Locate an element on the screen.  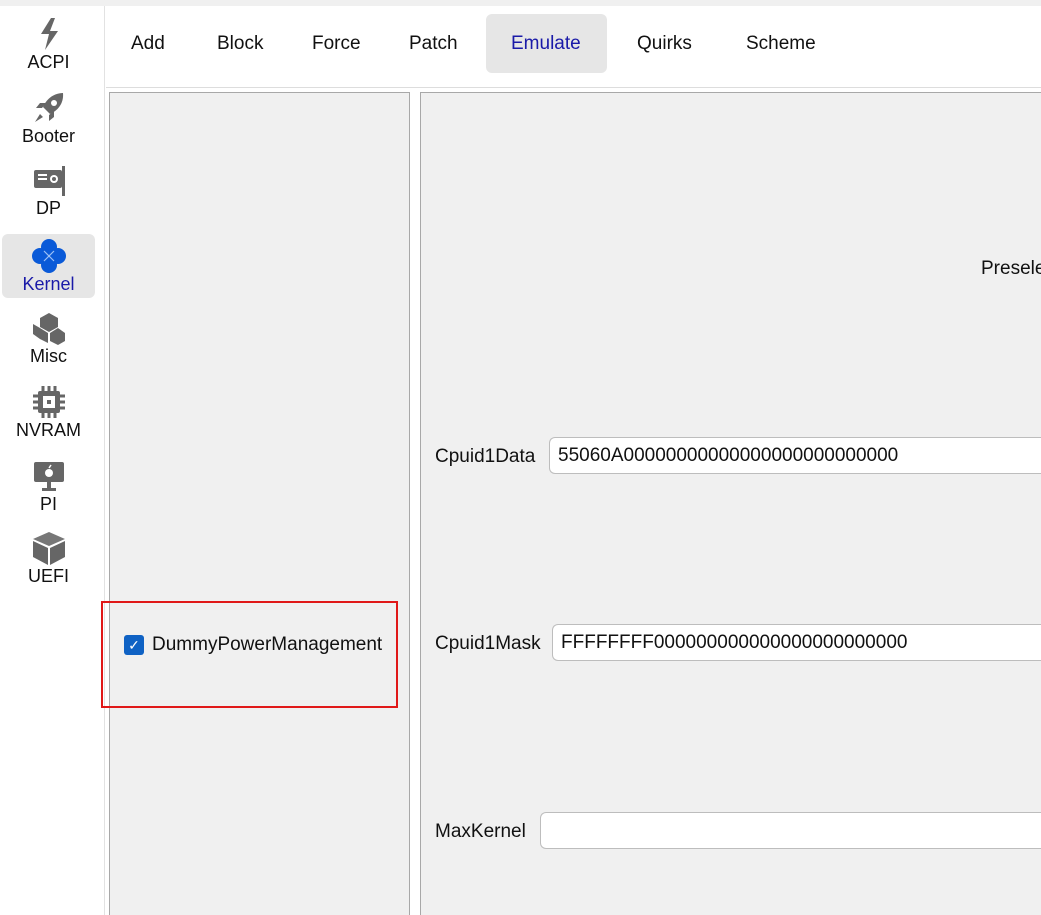
tab-add: Add is located at coordinates (148, 43).